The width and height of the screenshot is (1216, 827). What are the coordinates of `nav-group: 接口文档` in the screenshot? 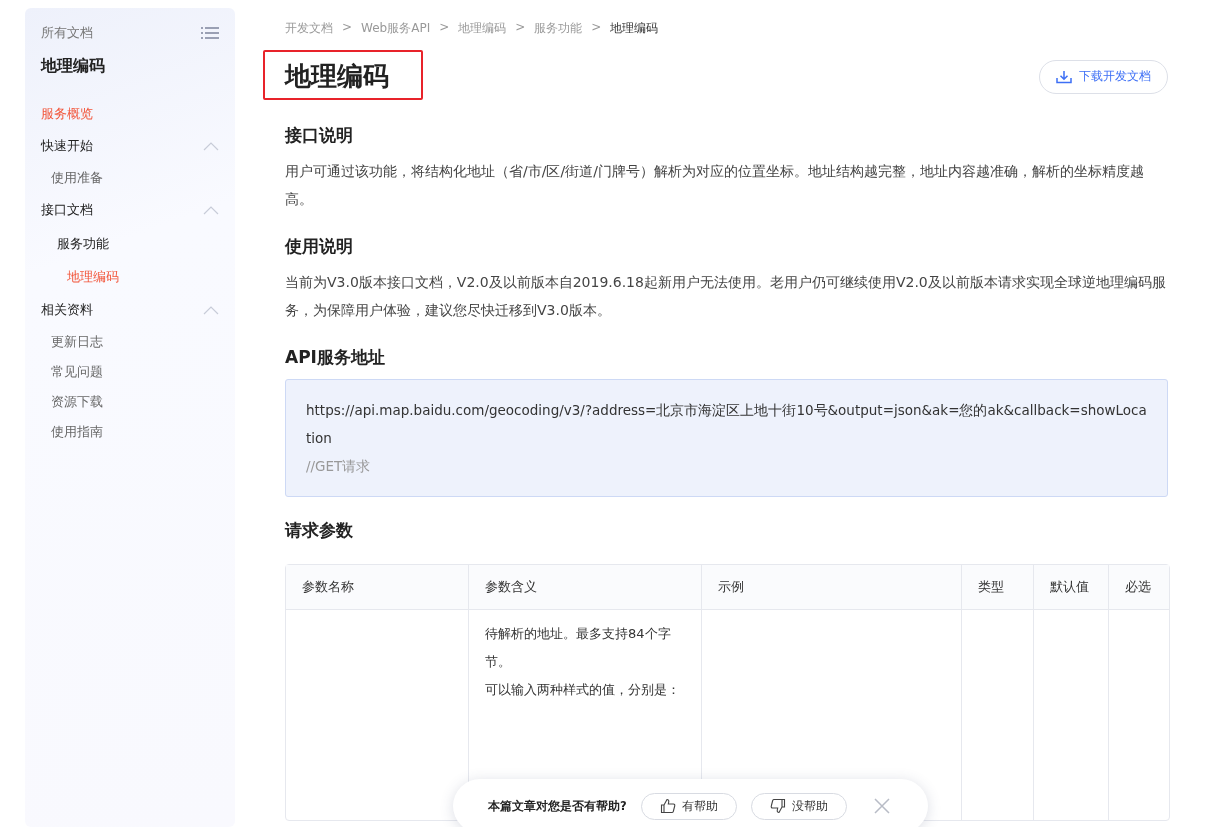 It's located at (67, 210).